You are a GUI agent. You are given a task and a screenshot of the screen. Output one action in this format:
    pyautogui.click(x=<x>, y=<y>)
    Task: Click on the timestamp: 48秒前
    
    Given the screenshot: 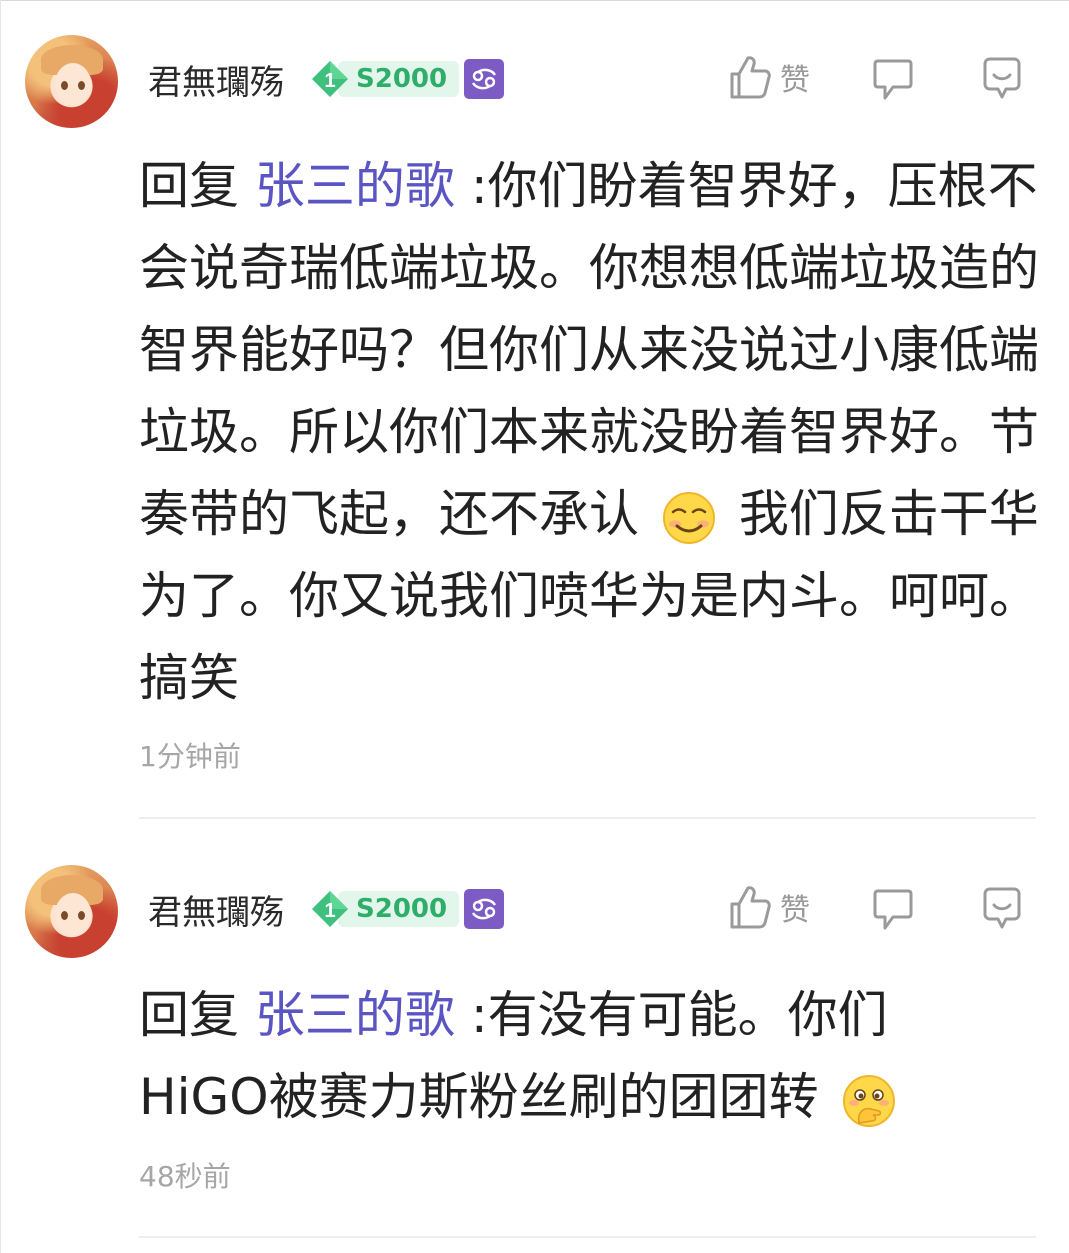 What is the action you would take?
    pyautogui.click(x=185, y=1176)
    